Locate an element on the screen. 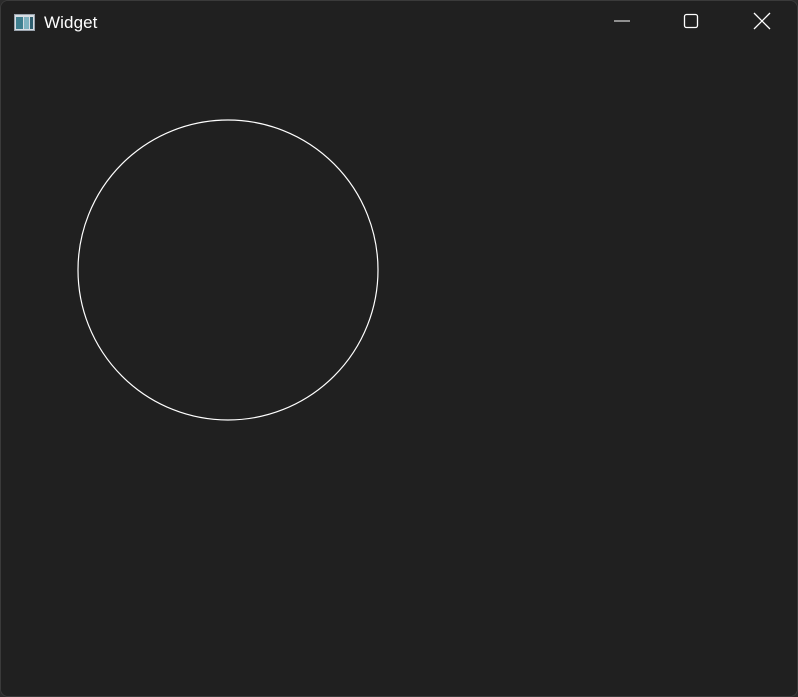  maximize-icon is located at coordinates (691, 23).